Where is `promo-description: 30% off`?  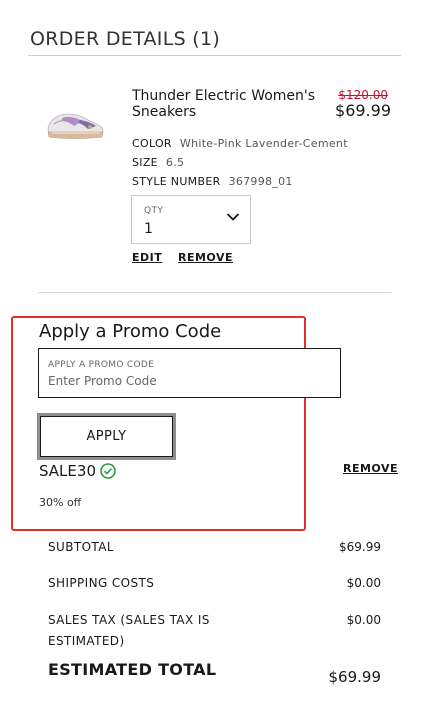
promo-description: 30% off is located at coordinates (60, 502).